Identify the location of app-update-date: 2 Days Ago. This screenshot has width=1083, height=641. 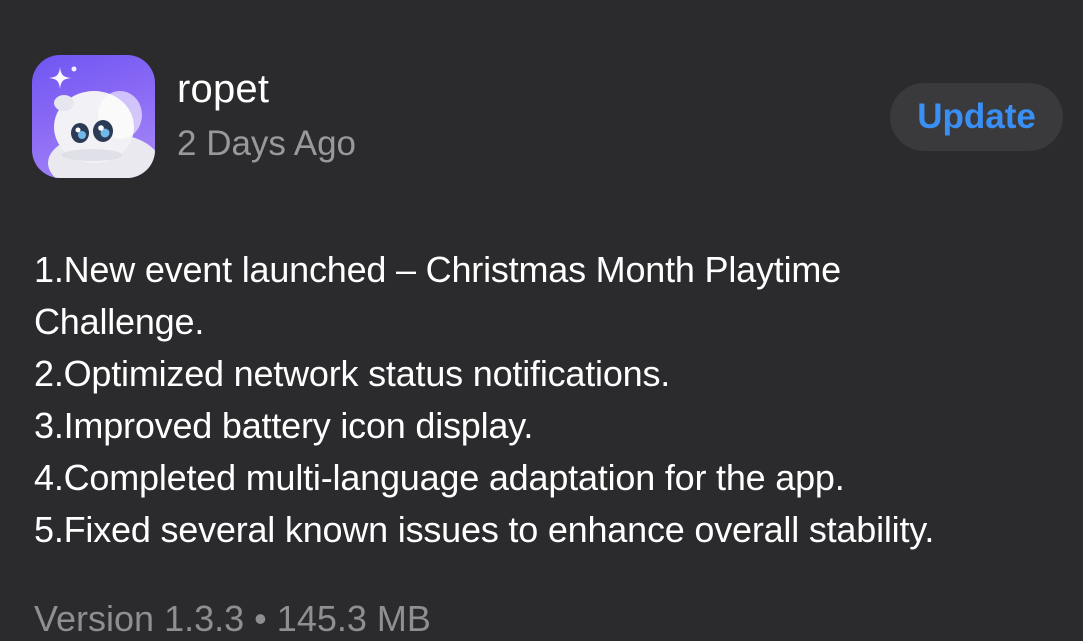
(266, 143).